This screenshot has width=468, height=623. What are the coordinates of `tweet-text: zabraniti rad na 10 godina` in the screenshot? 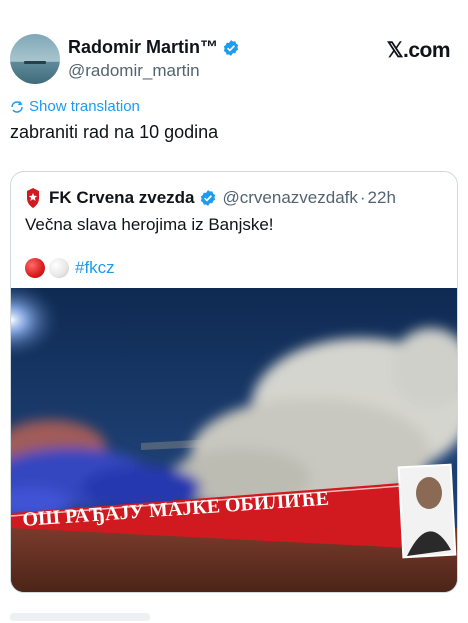 It's located at (114, 132).